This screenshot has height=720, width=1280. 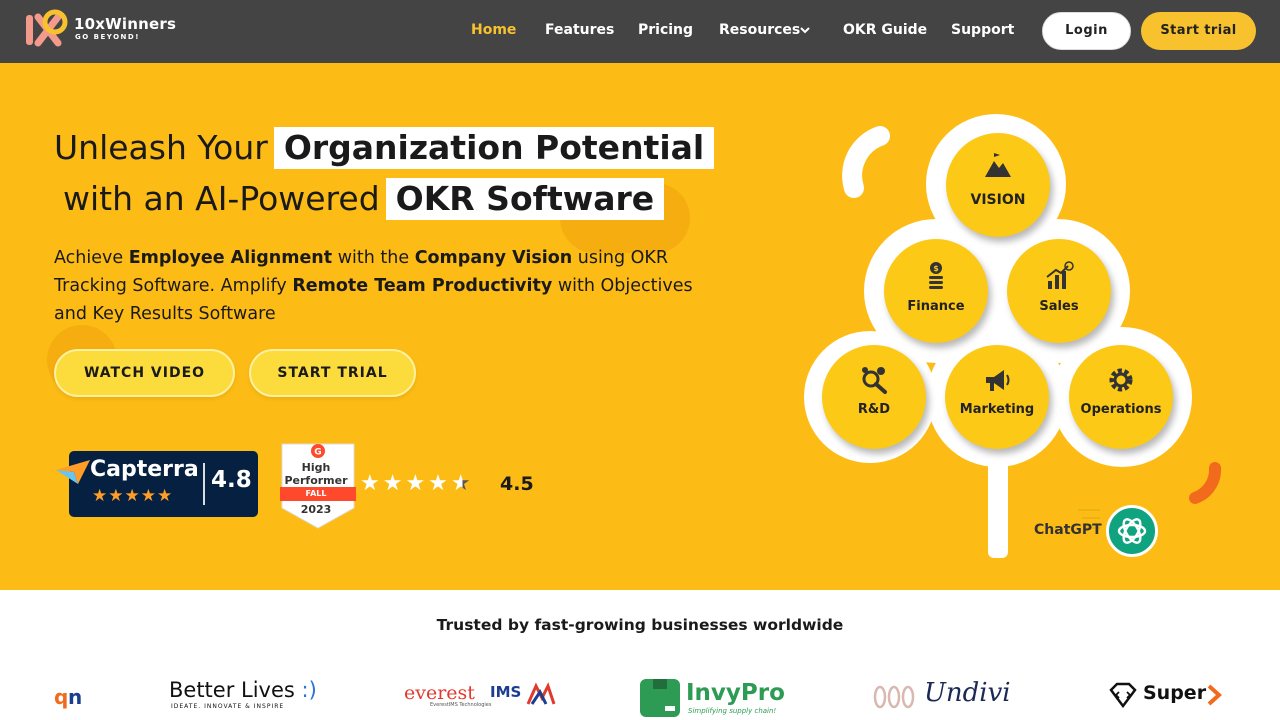 I want to click on chatgpt-label: ChatGPT, so click(x=1068, y=530).